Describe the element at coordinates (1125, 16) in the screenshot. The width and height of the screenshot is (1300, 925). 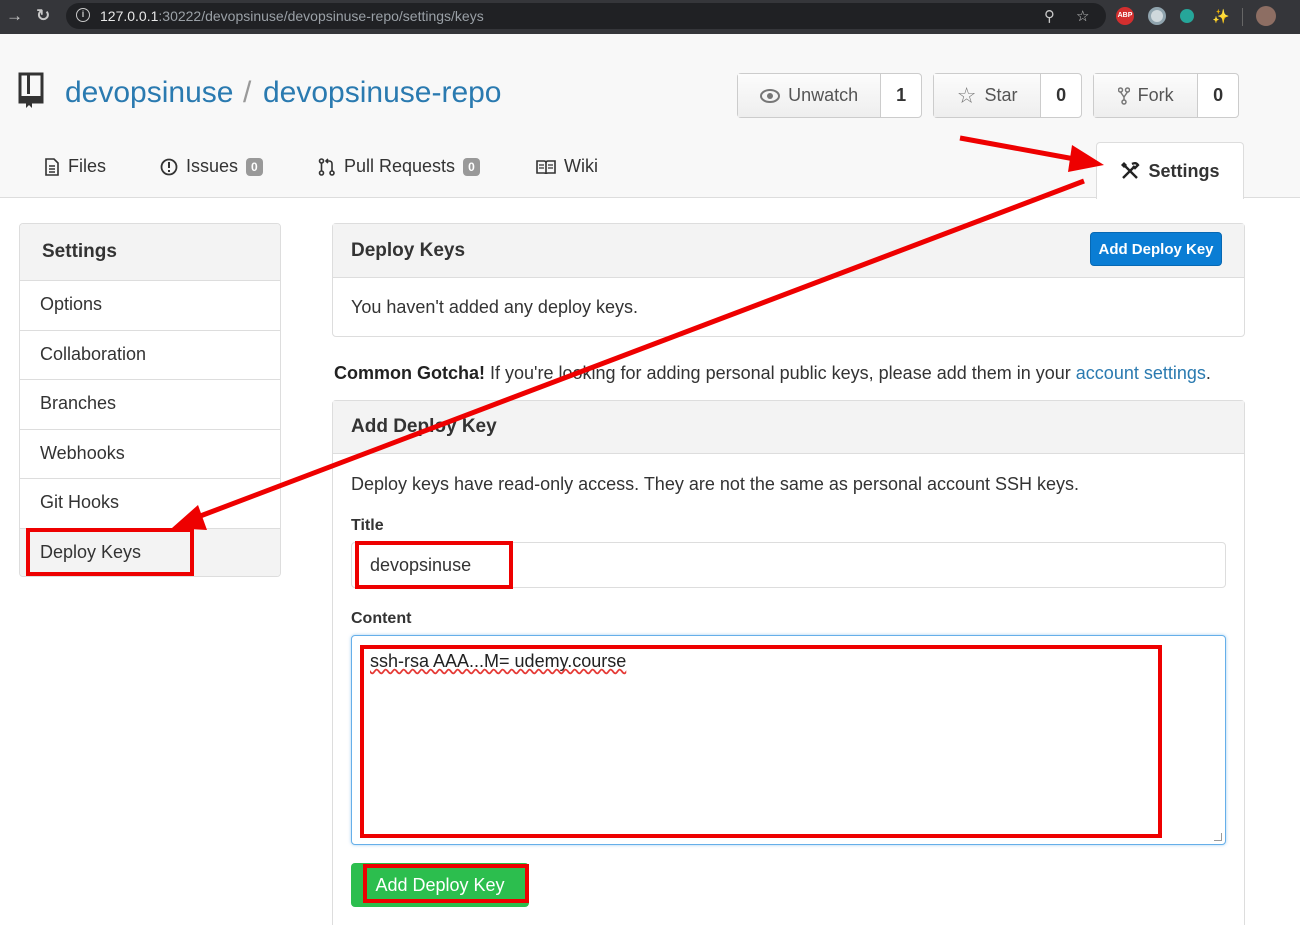
I see `adblock-extension-icon: ABP` at that location.